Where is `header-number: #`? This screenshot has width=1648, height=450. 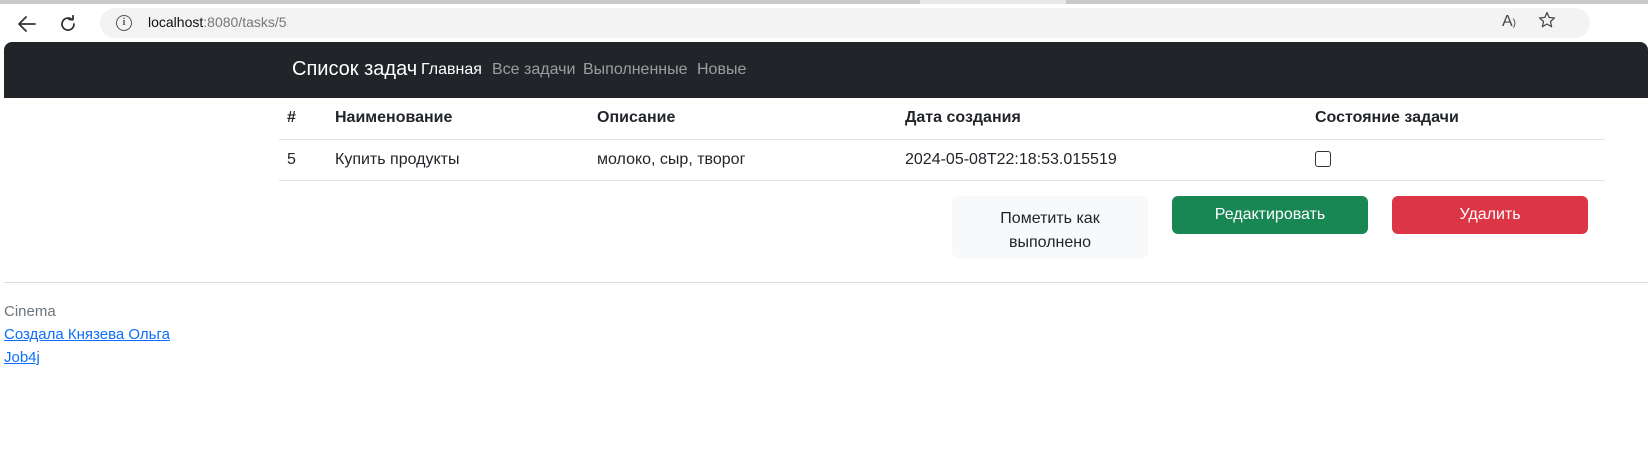
header-number: # is located at coordinates (303, 119).